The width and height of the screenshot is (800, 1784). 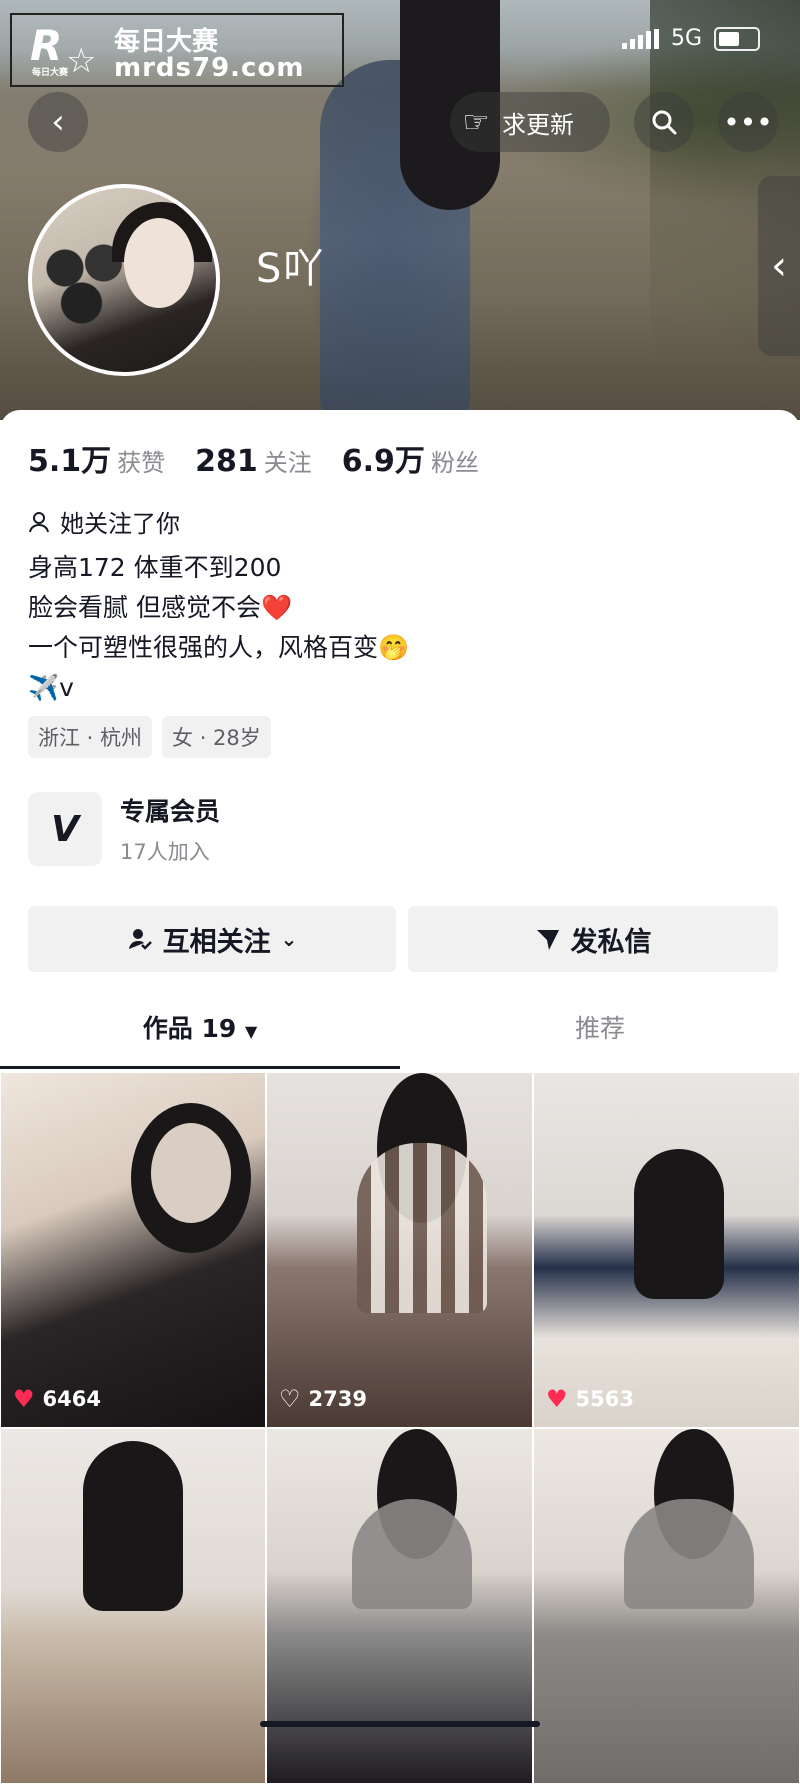 What do you see at coordinates (422, 1228) in the screenshot?
I see `thumb-shirt` at bounding box center [422, 1228].